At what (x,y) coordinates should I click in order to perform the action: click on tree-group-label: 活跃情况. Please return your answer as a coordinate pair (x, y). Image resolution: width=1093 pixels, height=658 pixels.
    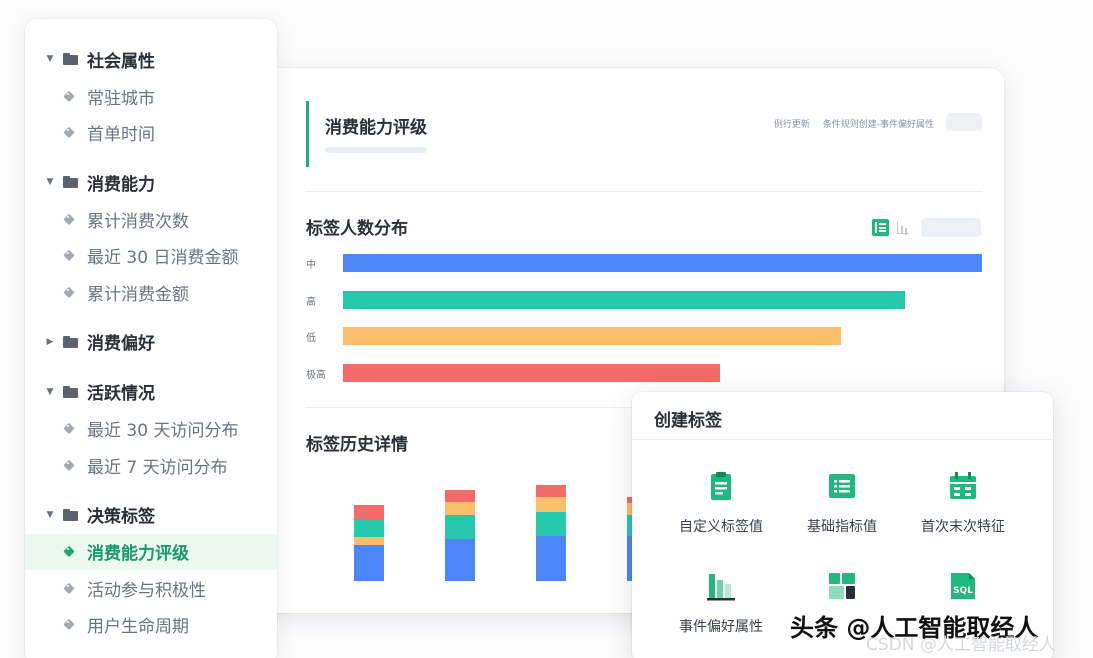
    Looking at the image, I should click on (121, 394).